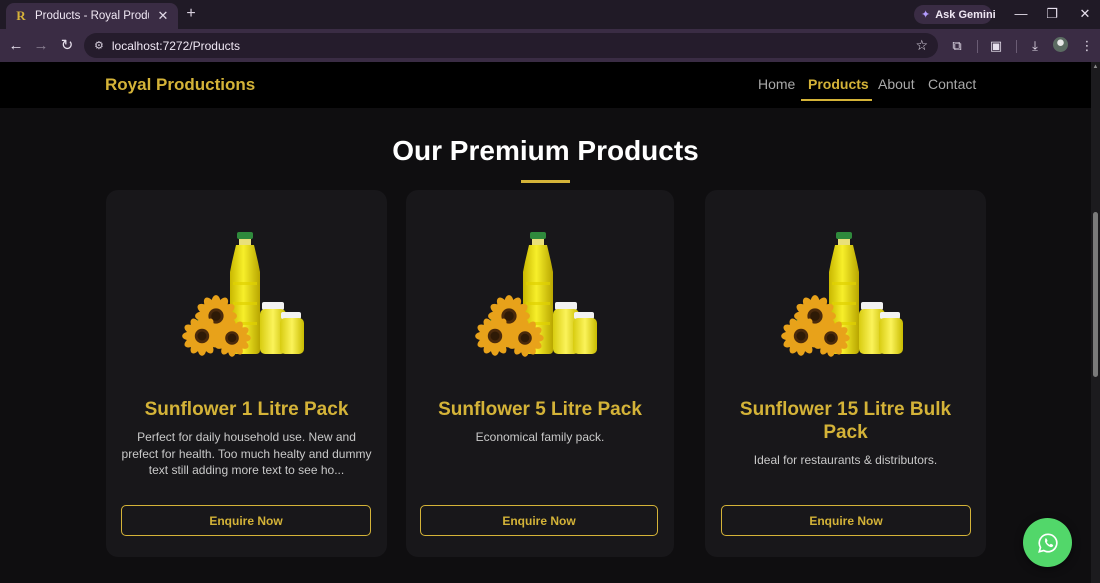 Image resolution: width=1100 pixels, height=583 pixels. What do you see at coordinates (540, 409) in the screenshot?
I see `product-title: Sunflower 5 Litre Pack` at bounding box center [540, 409].